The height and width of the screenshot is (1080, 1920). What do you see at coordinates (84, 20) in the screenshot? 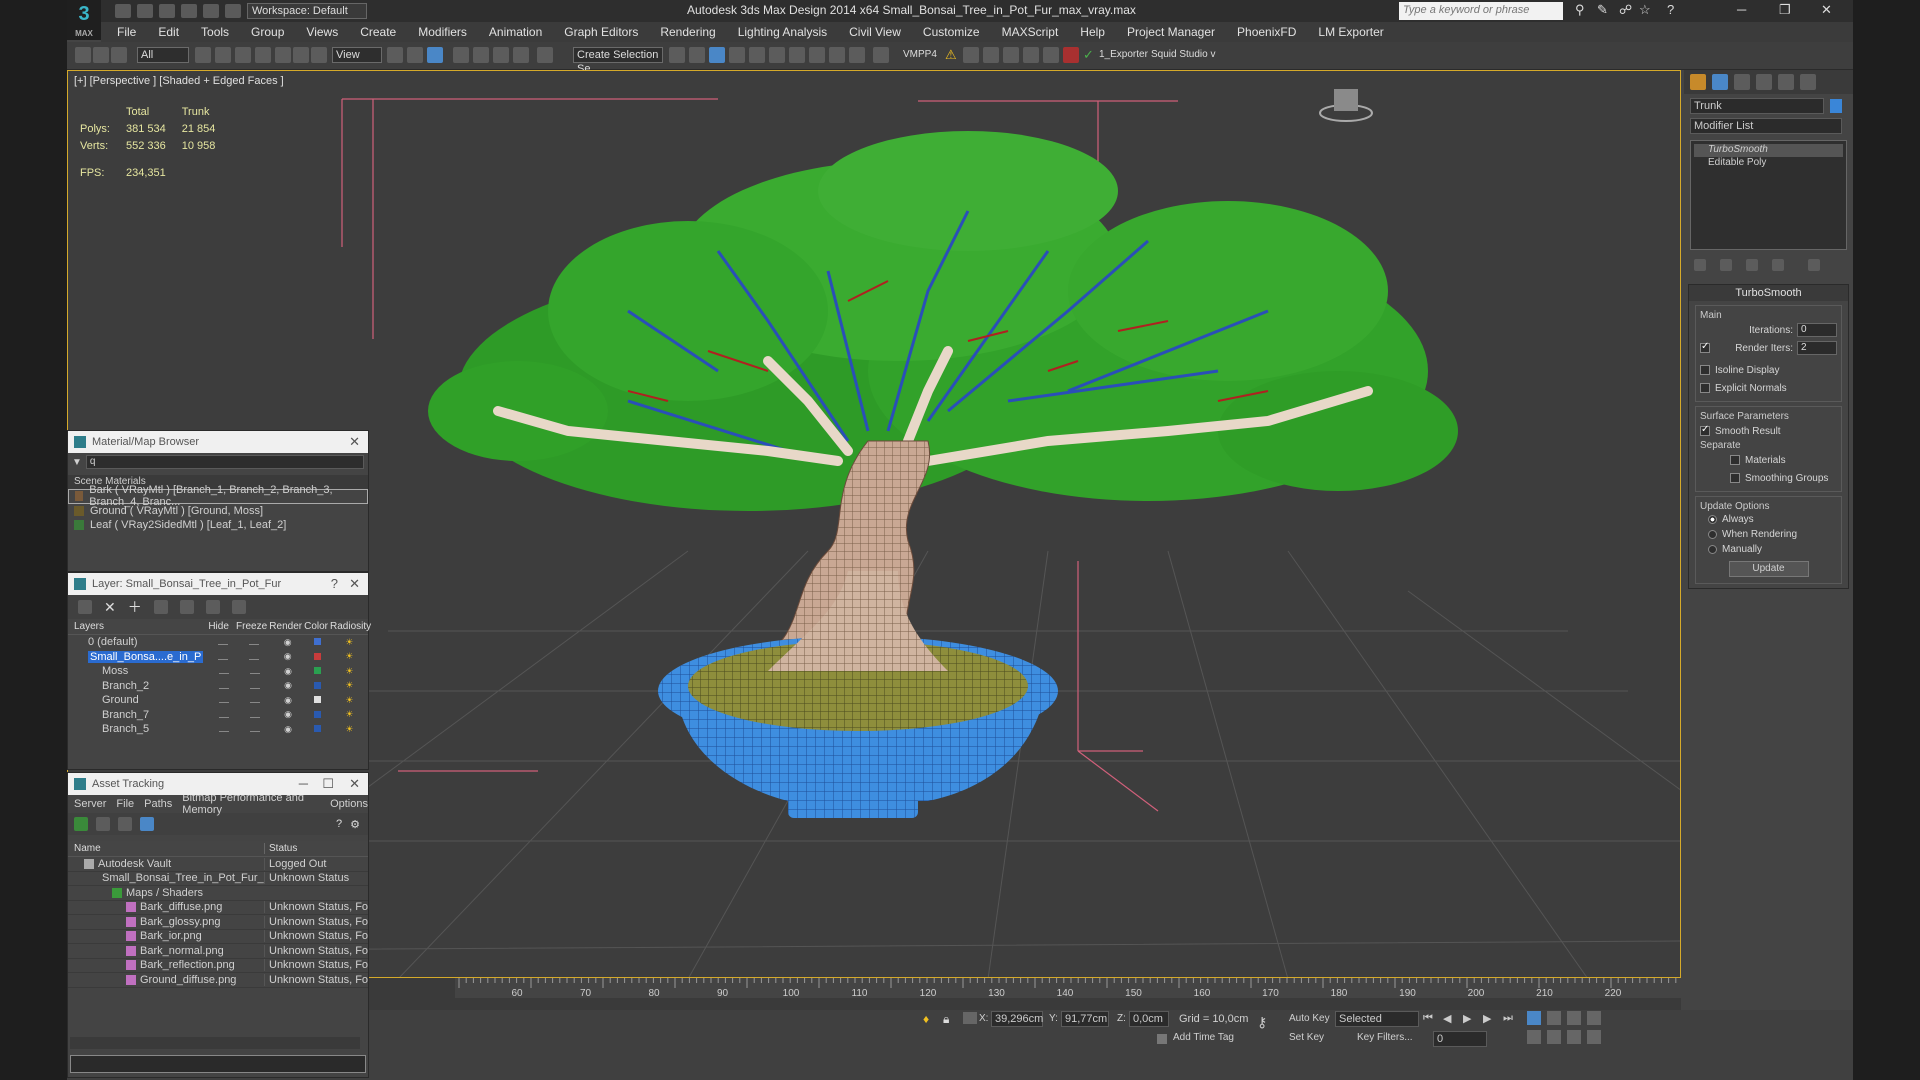
I see `app-logo: 3 MAX` at bounding box center [84, 20].